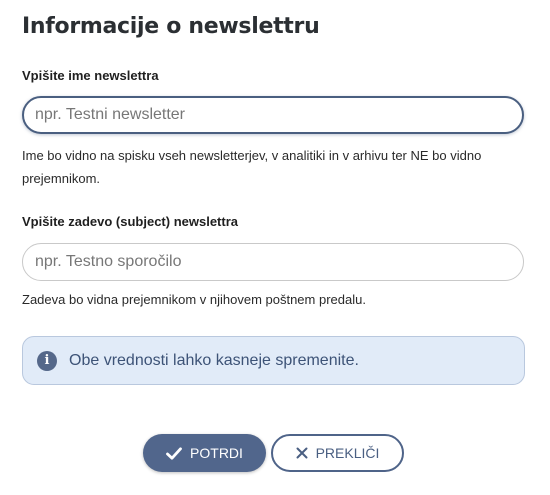  Describe the element at coordinates (347, 453) in the screenshot. I see `cancel-button-label: PREKLIČI` at that location.